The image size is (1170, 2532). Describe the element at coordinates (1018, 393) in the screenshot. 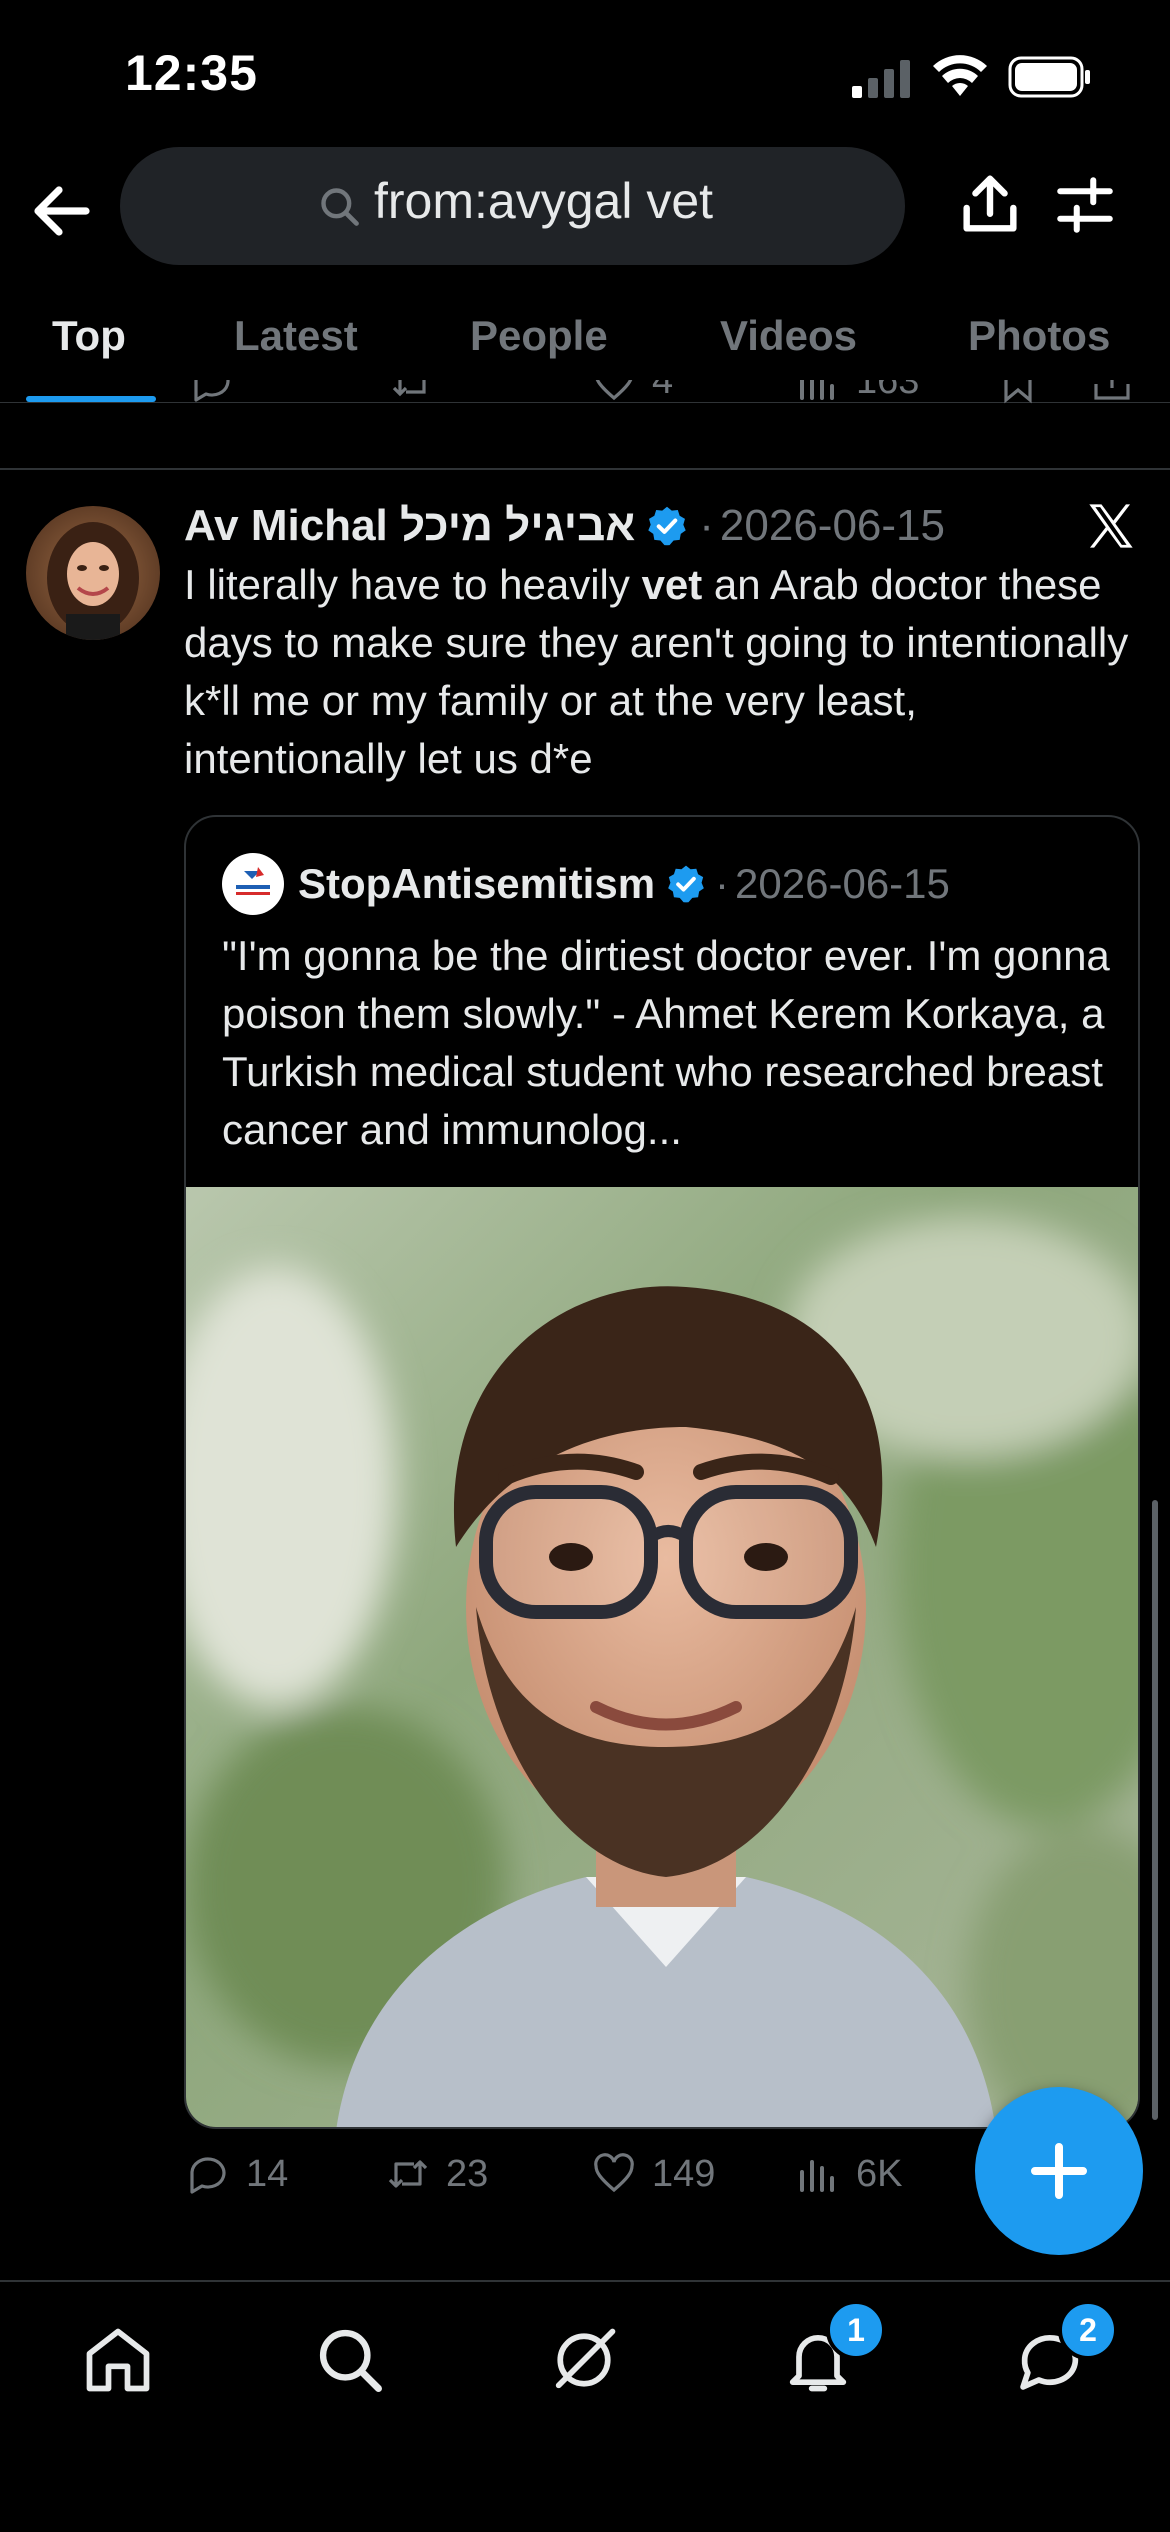

I see `bookmark-icon` at that location.